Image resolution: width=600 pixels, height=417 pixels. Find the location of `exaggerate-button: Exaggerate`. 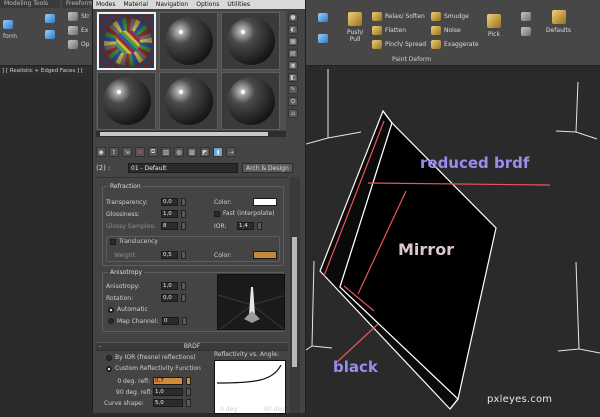

exaggerate-button: Exaggerate is located at coordinates (455, 44).